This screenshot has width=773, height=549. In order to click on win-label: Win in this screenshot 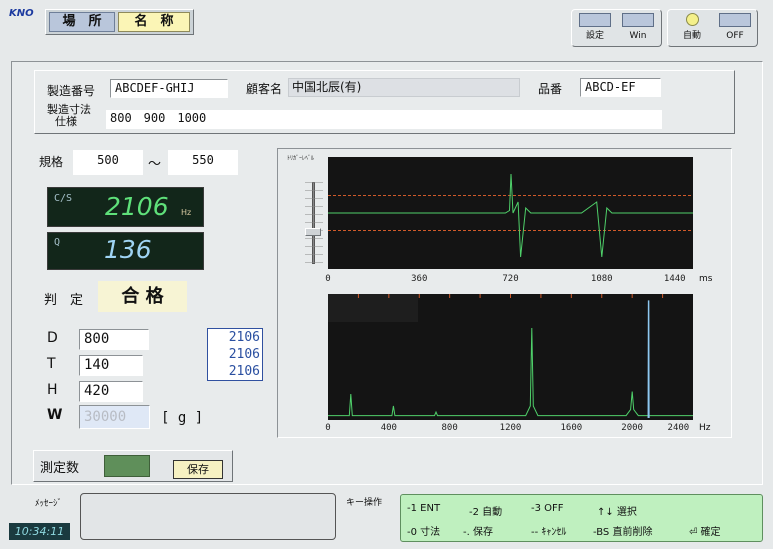, I will do `click(638, 36)`.